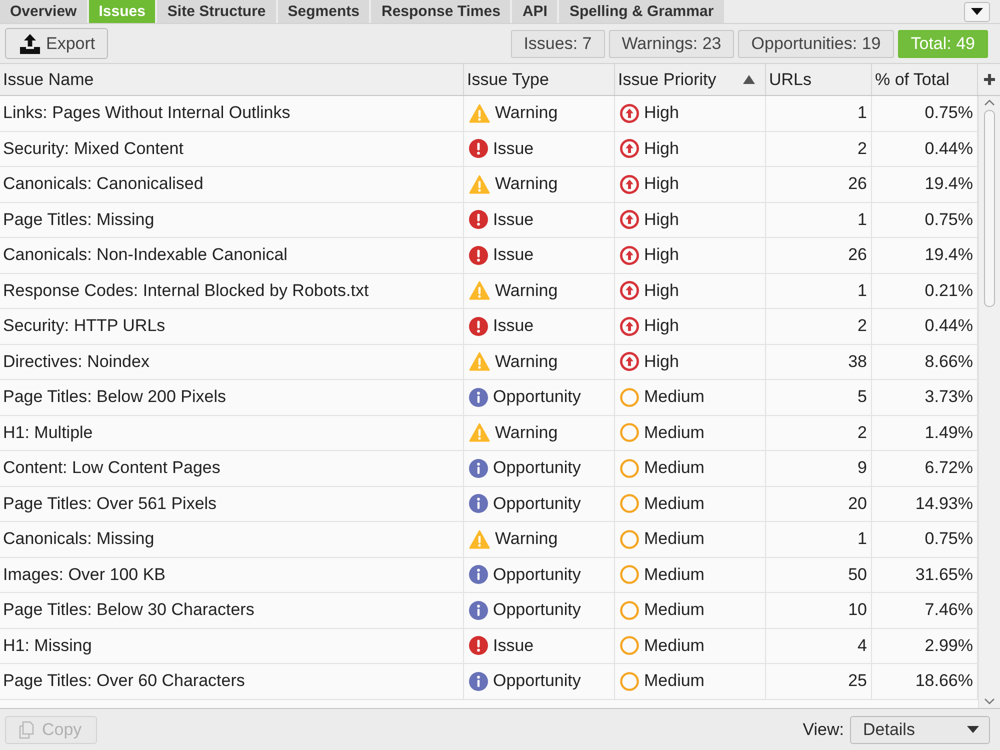 The height and width of the screenshot is (750, 1000). What do you see at coordinates (489, 326) in the screenshot?
I see `table-row: Security: HTTP URLs Issue High 2 0.44%` at bounding box center [489, 326].